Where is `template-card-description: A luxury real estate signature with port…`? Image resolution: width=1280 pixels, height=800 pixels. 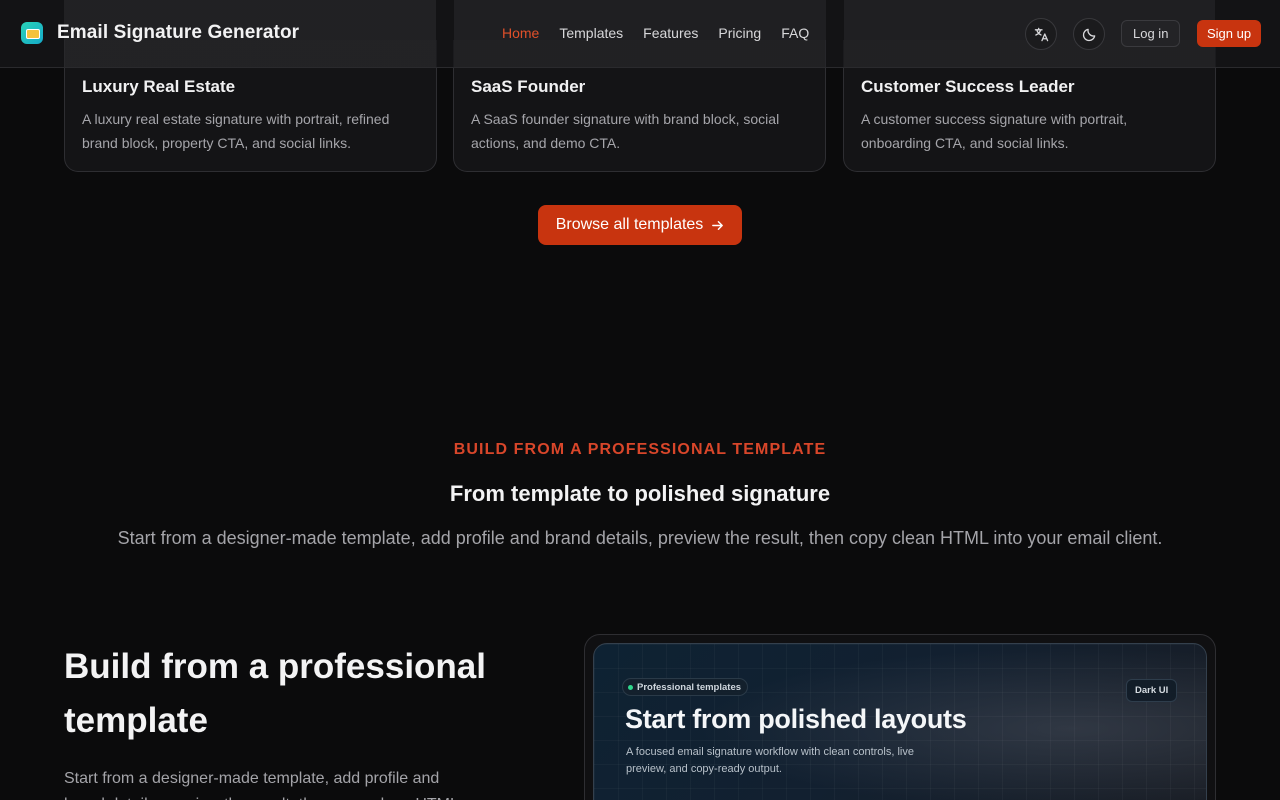
template-card-description: A luxury real estate signature with port… is located at coordinates (236, 131).